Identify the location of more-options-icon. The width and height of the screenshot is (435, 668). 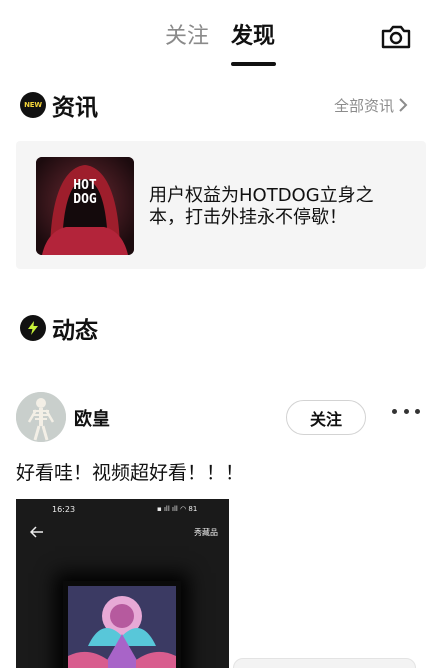
(406, 411).